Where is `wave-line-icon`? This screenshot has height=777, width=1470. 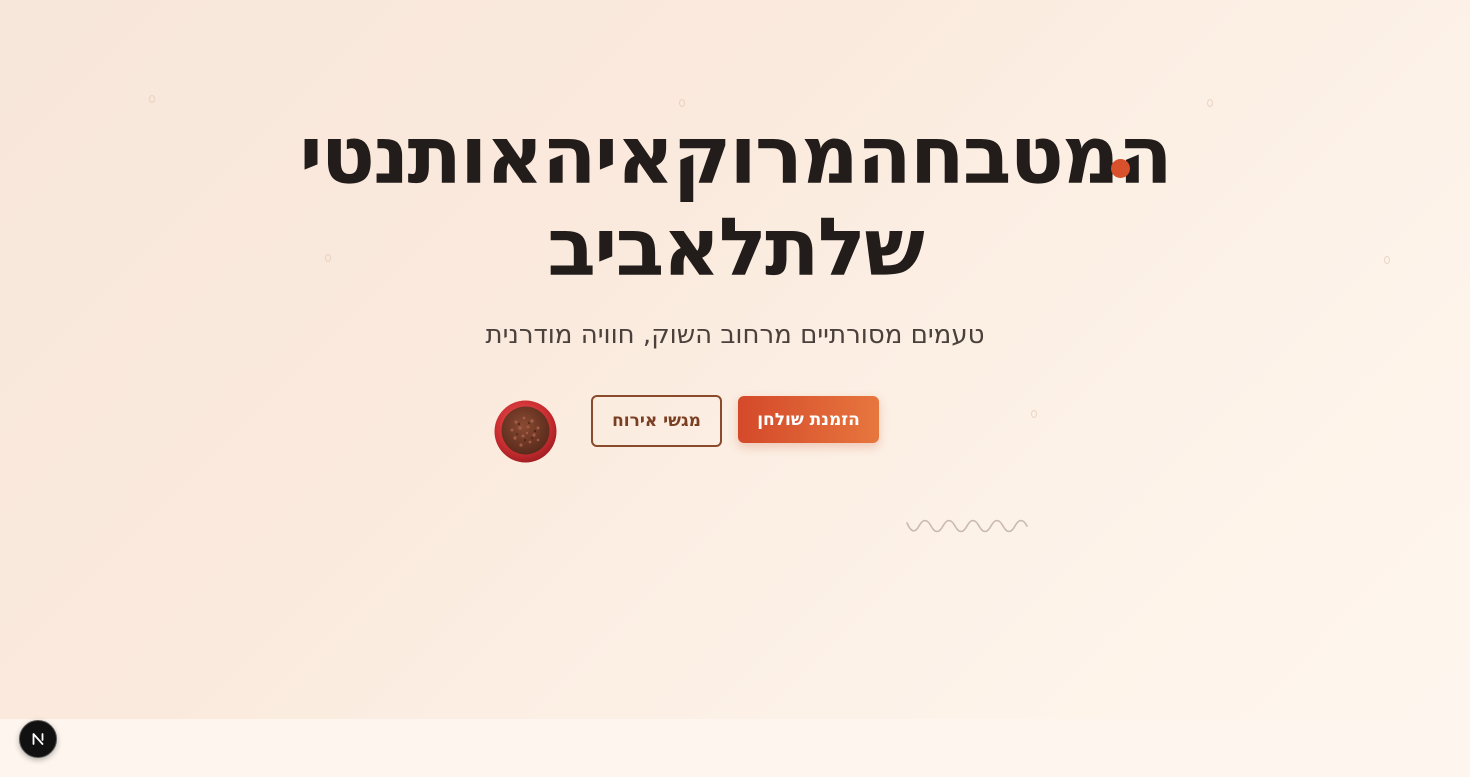 wave-line-icon is located at coordinates (967, 526).